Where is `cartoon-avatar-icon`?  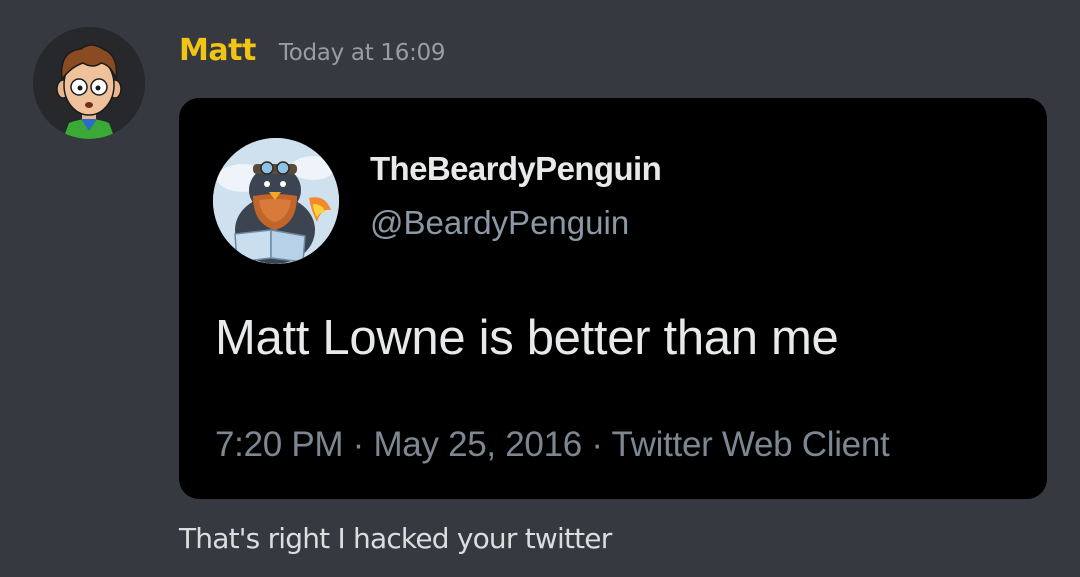
cartoon-avatar-icon is located at coordinates (89, 83).